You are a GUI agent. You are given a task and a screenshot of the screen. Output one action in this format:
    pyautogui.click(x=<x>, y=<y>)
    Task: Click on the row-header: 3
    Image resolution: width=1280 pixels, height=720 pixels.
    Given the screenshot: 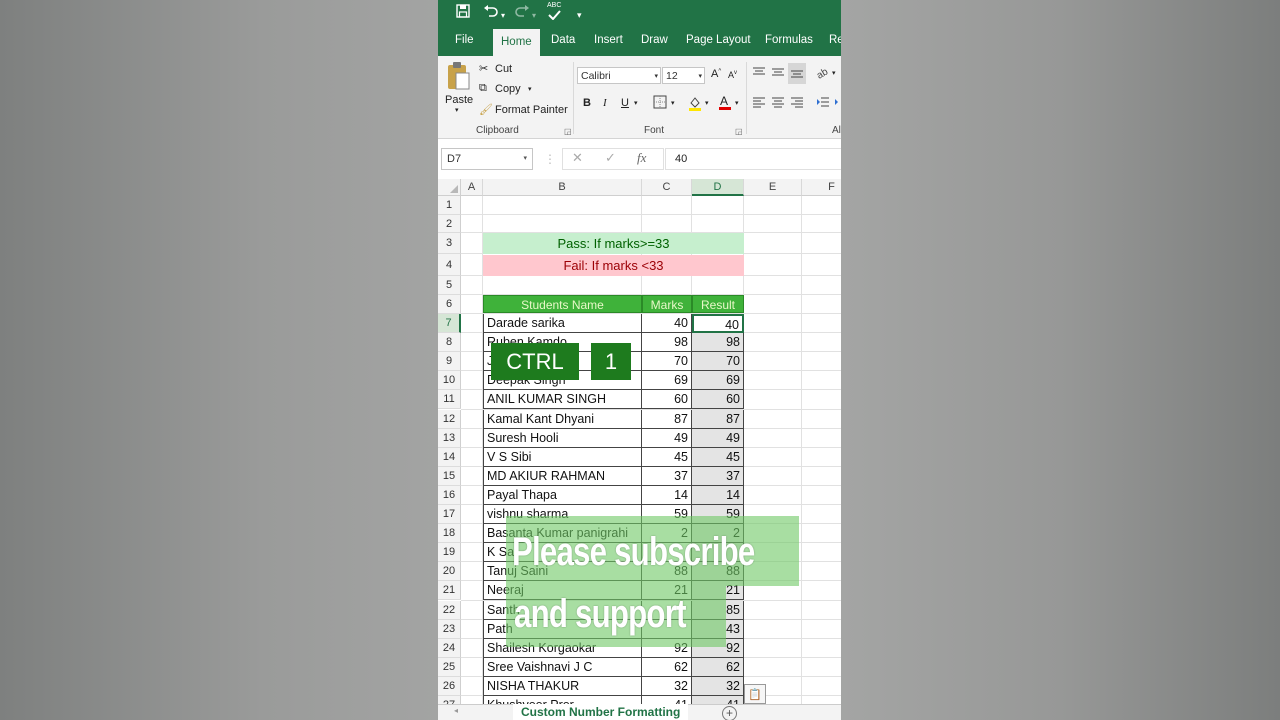 What is the action you would take?
    pyautogui.click(x=449, y=243)
    